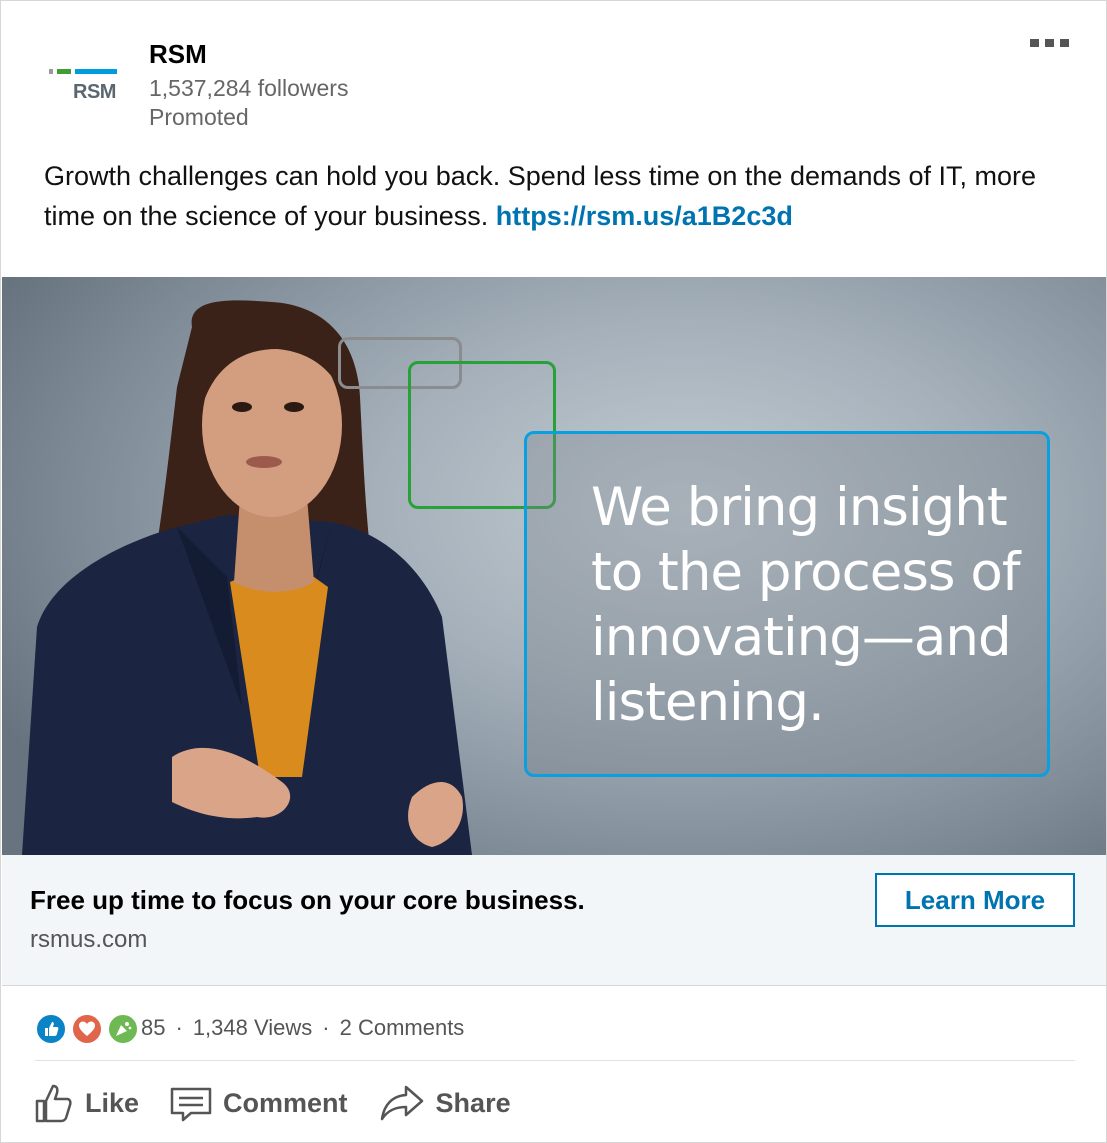 The image size is (1107, 1143). I want to click on like-button: Like, so click(85, 1103).